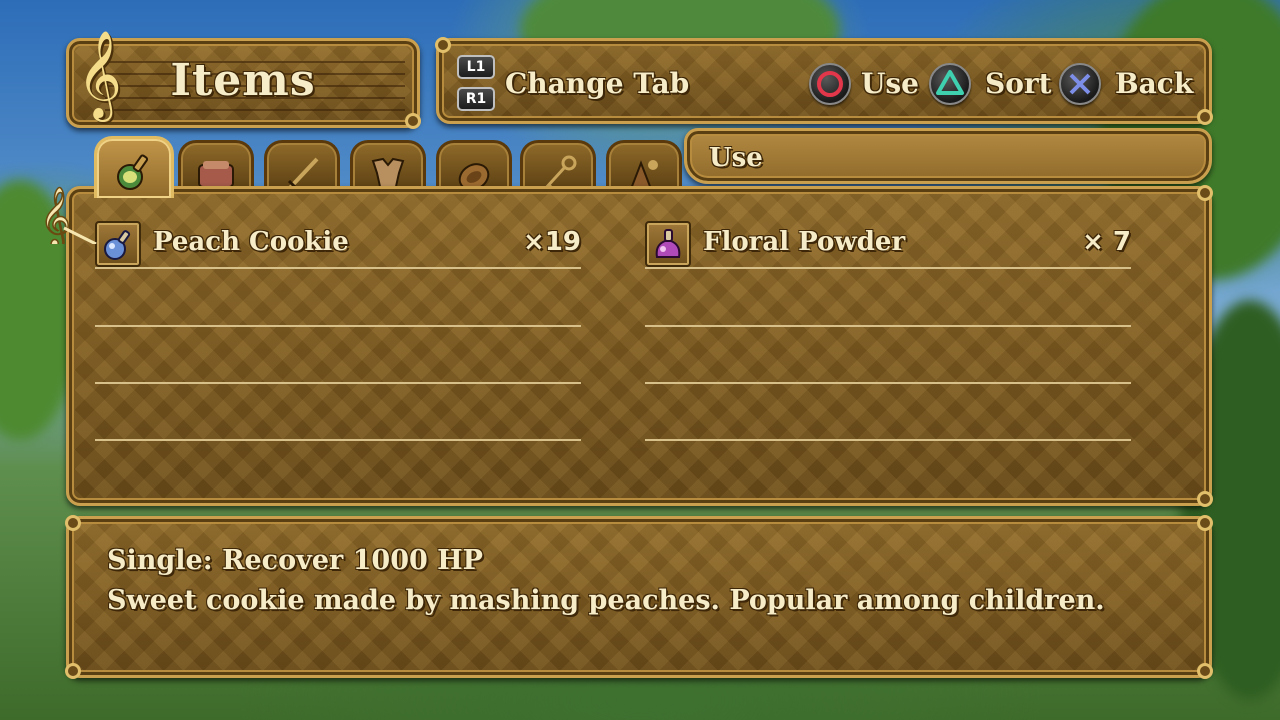 Image resolution: width=1280 pixels, height=720 pixels. I want to click on tab-misc, so click(644, 166).